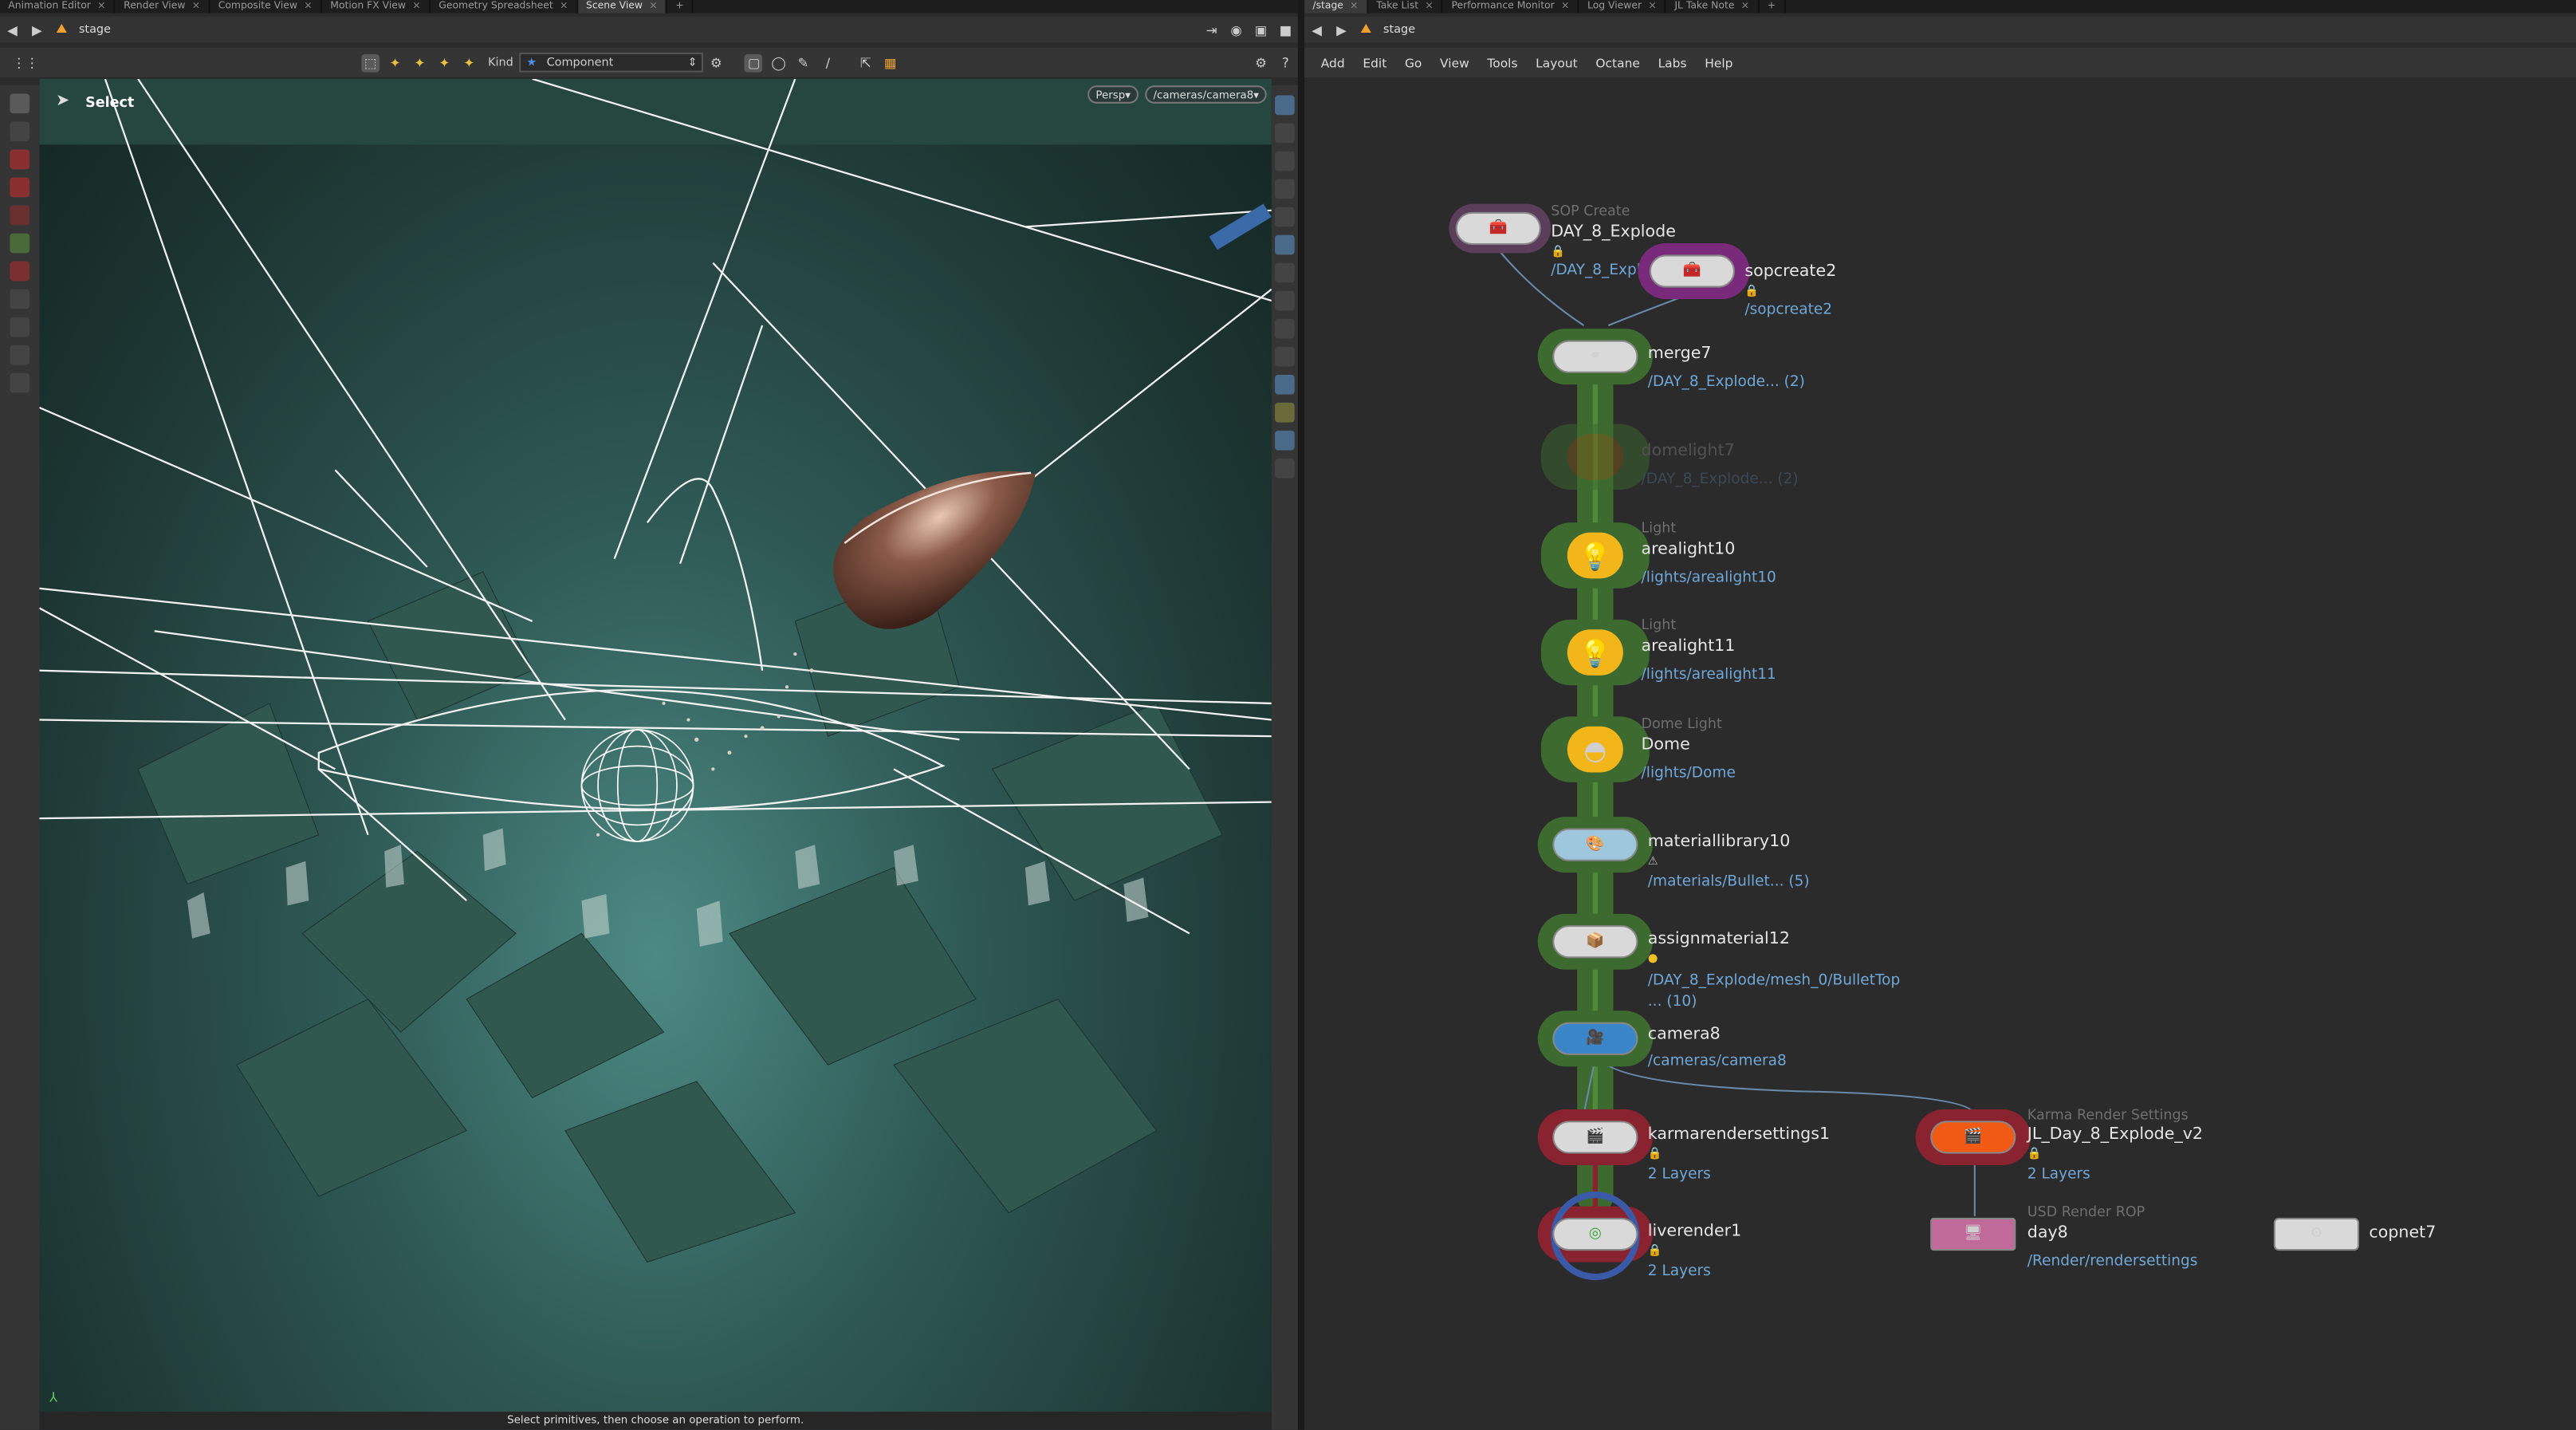  What do you see at coordinates (1595, 1038) in the screenshot?
I see `node-body: 🎥` at bounding box center [1595, 1038].